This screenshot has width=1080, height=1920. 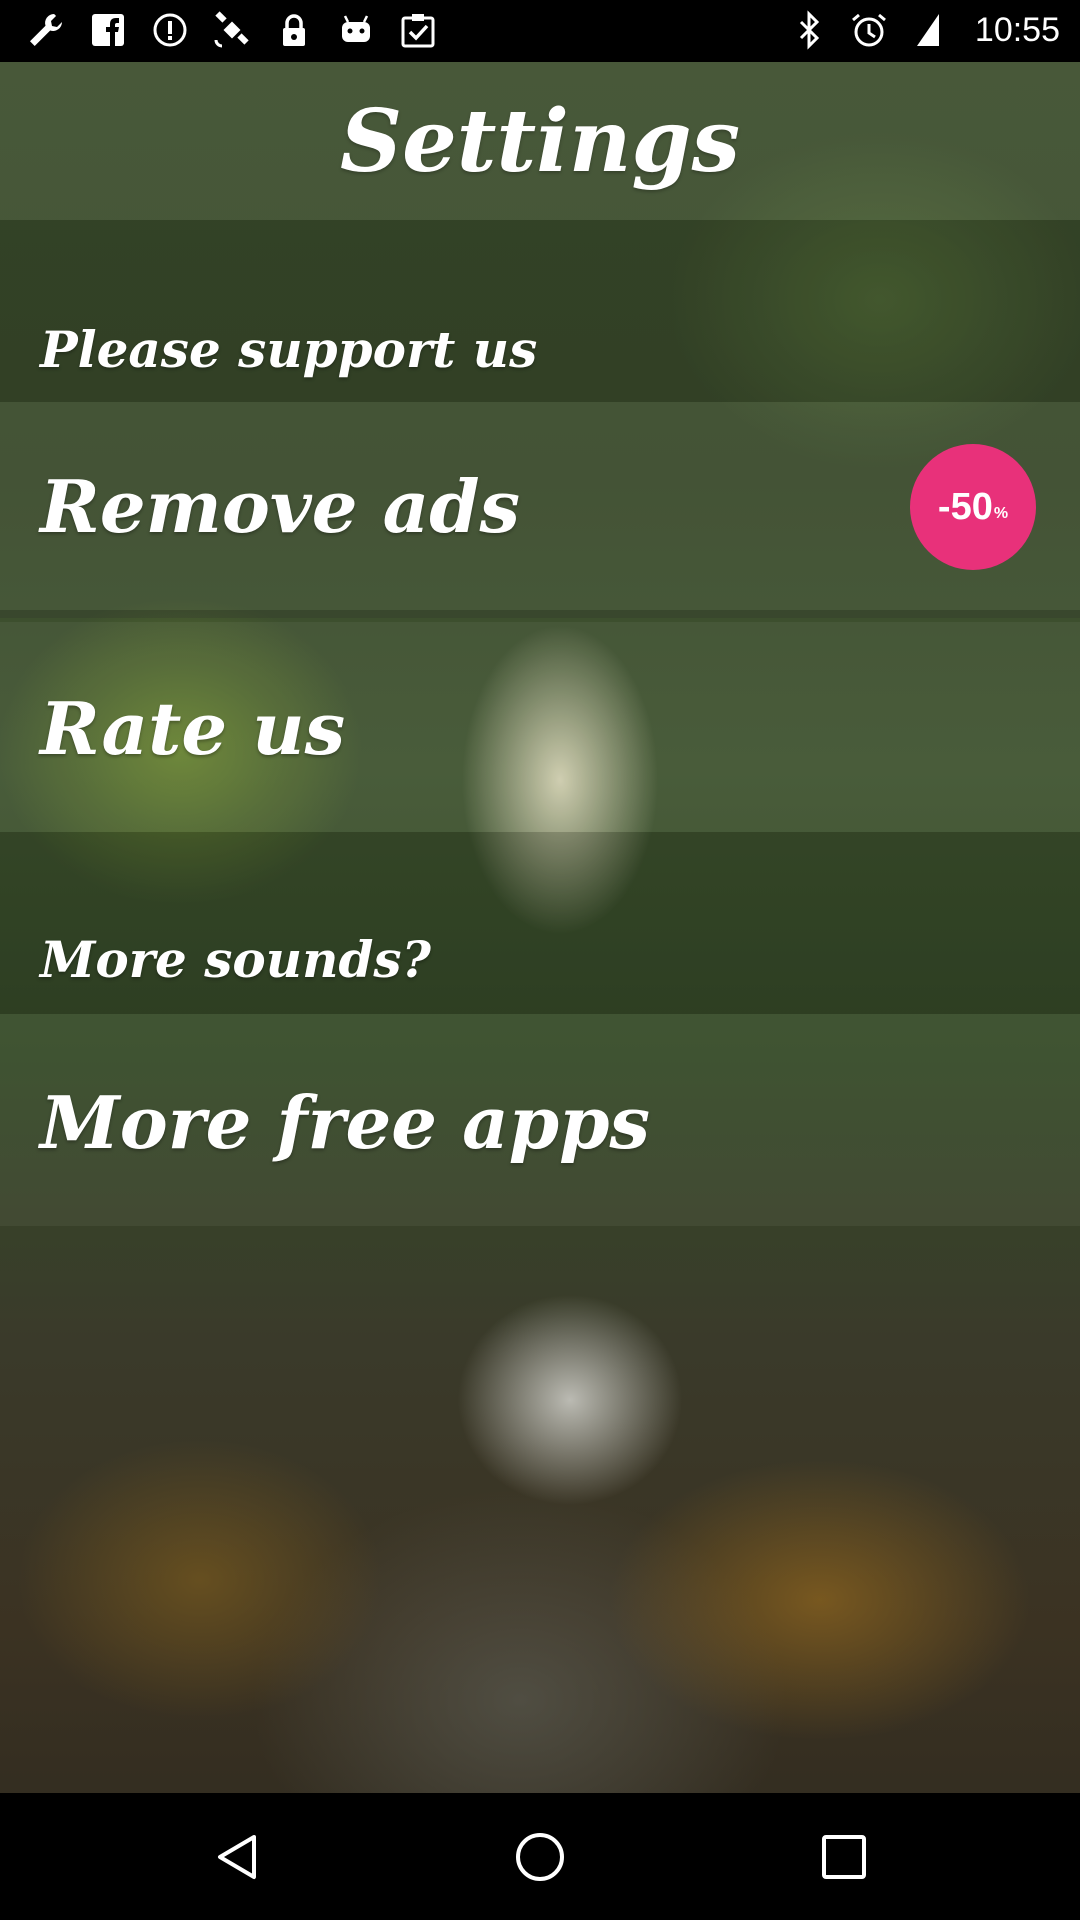 I want to click on more-free-apps-label: More free apps, so click(x=345, y=1122).